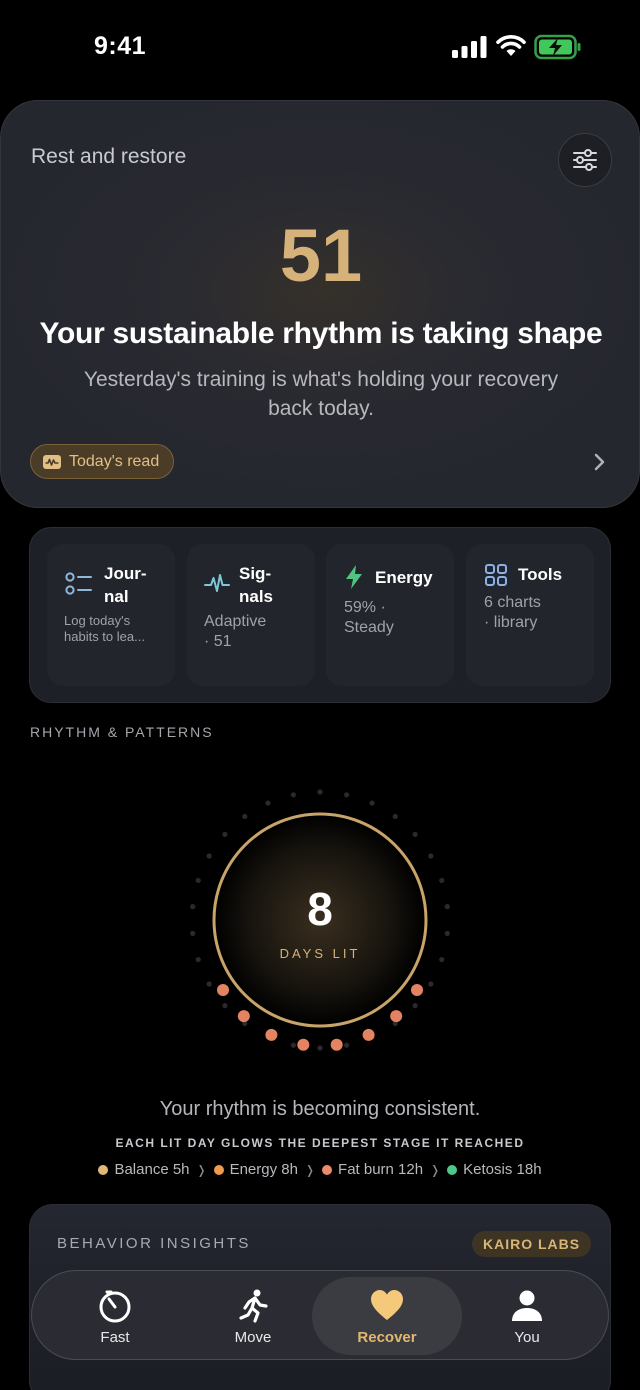 Image resolution: width=640 pixels, height=1390 pixels. I want to click on tile-subtitle-line1: 59% ·, so click(365, 607).